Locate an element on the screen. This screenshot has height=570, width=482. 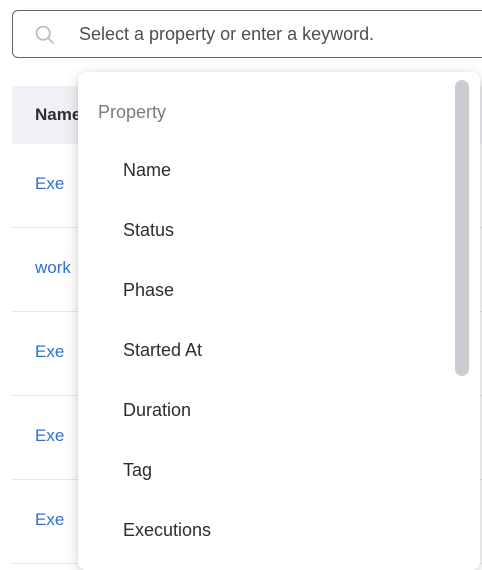
dropdown-item-duration: Duration is located at coordinates (266, 412).